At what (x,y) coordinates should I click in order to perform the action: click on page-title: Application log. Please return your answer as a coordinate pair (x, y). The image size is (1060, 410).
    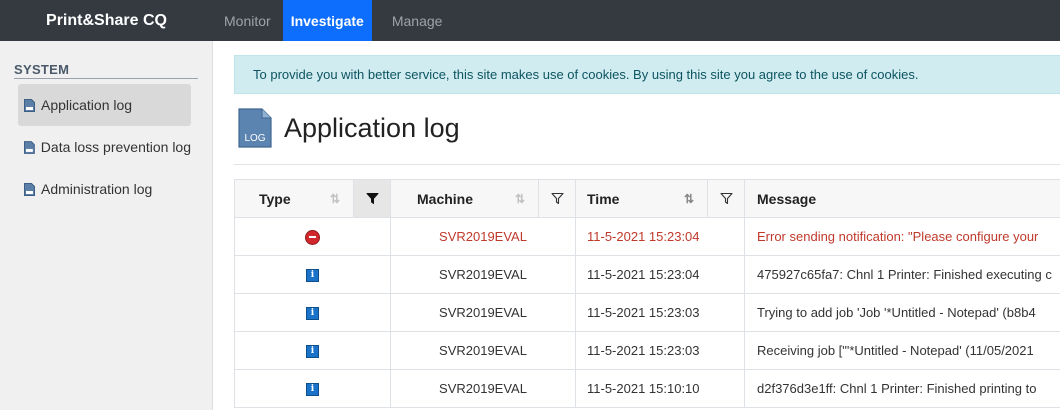
    Looking at the image, I should click on (372, 127).